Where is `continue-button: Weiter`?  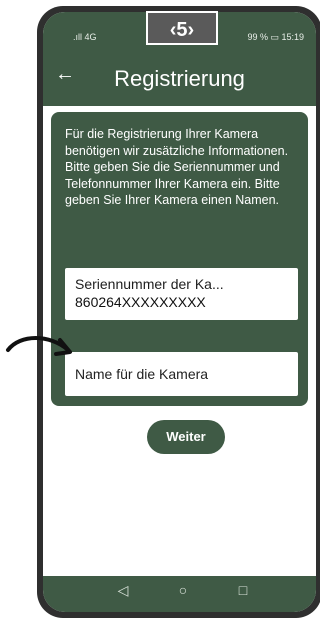 continue-button: Weiter is located at coordinates (186, 437).